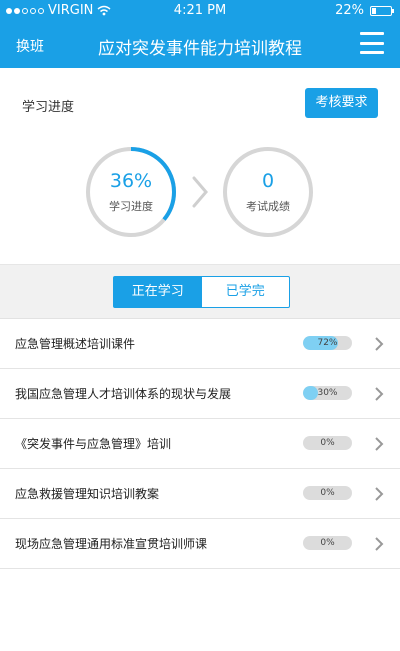 This screenshot has width=400, height=651. I want to click on list-item: 现场应急管理通用标准宣贯培训师课 0%, so click(200, 544).